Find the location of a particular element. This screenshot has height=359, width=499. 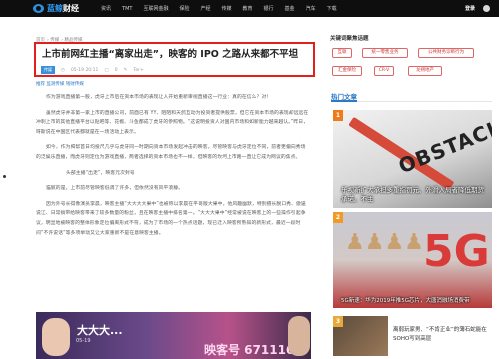

streamer-face is located at coordinates (56, 337).